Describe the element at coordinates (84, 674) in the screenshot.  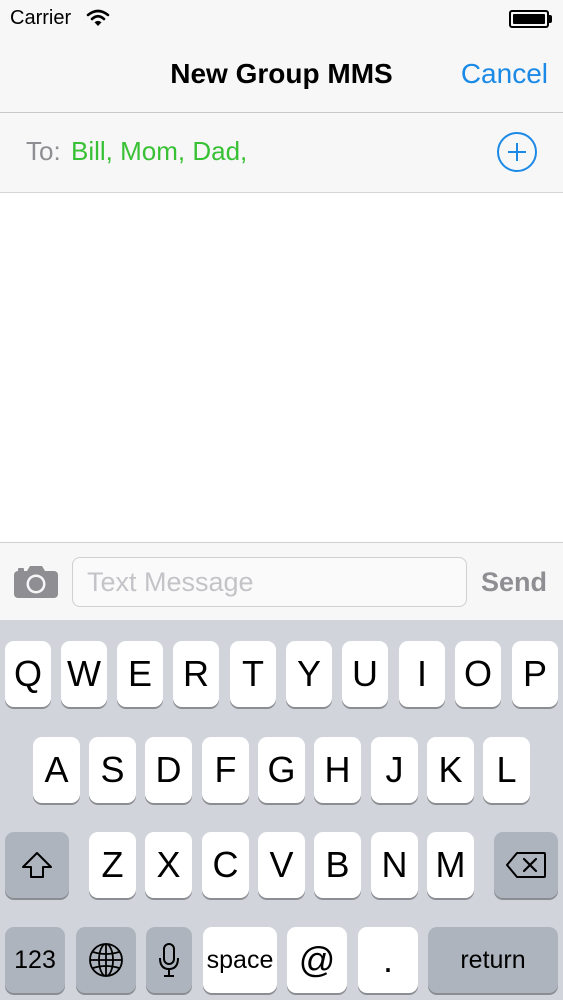
I see `key-w: W` at that location.